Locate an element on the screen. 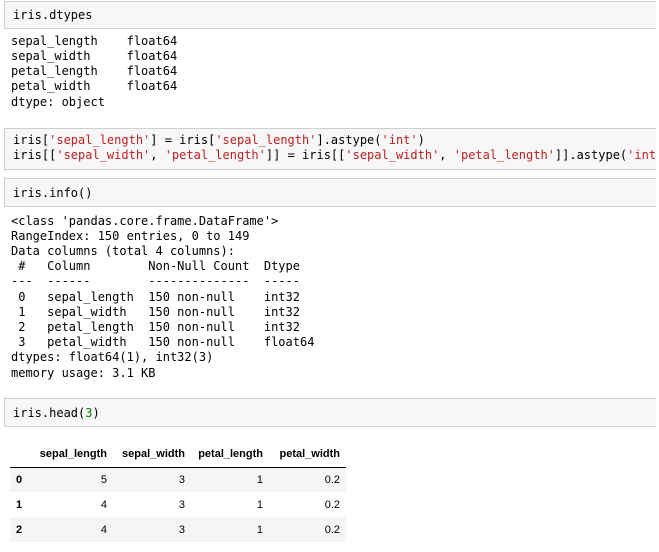  column-header: petal_width is located at coordinates (307, 454).